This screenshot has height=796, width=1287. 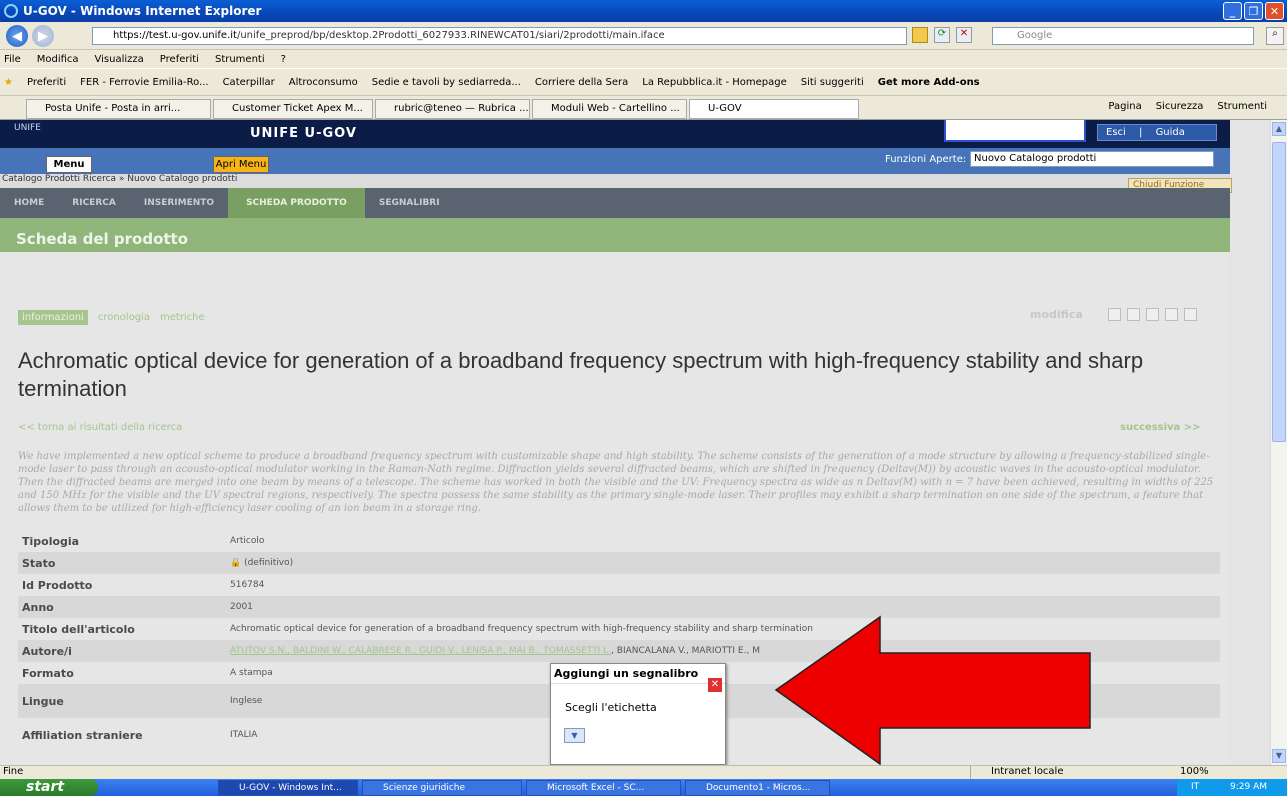 What do you see at coordinates (714, 82) in the screenshot?
I see `fav-item: La Repubblica.it - Homepage` at bounding box center [714, 82].